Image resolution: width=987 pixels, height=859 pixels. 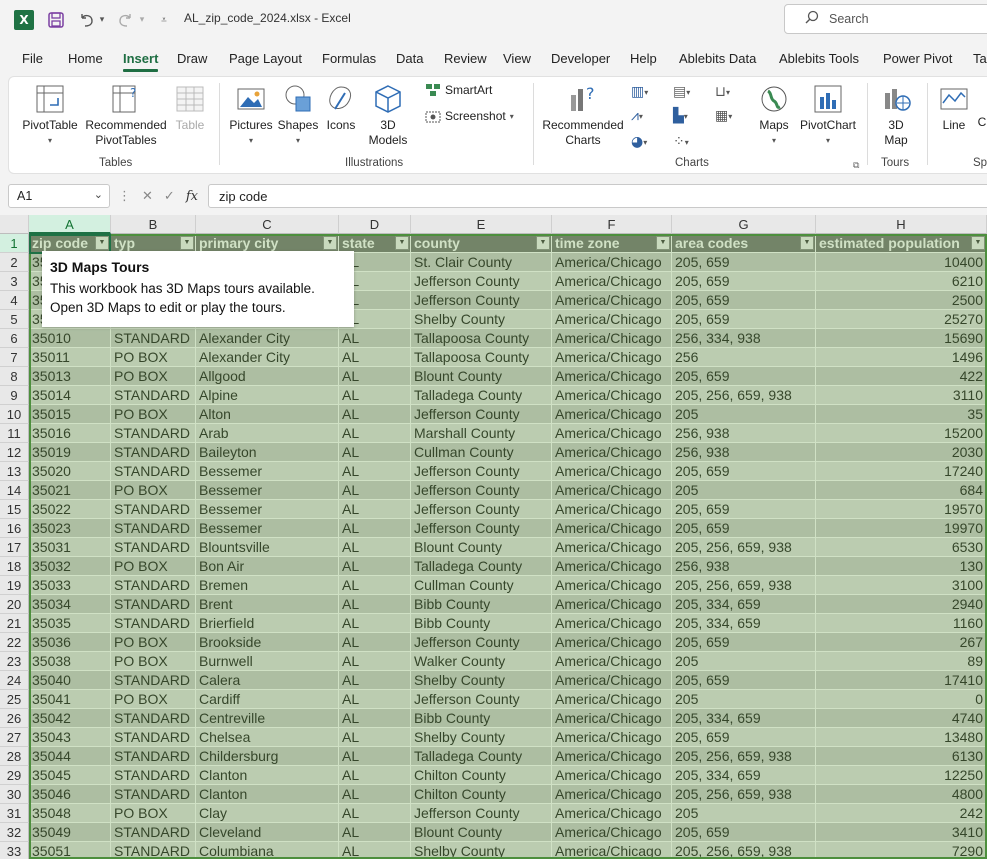 What do you see at coordinates (14, 243) in the screenshot?
I see `row-header-1: 1` at bounding box center [14, 243].